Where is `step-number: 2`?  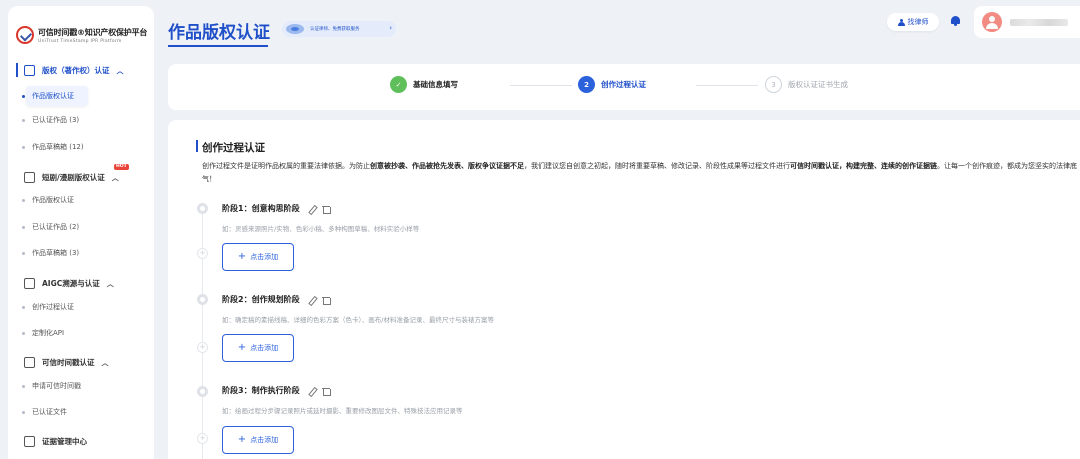
step-number: 2 is located at coordinates (586, 84).